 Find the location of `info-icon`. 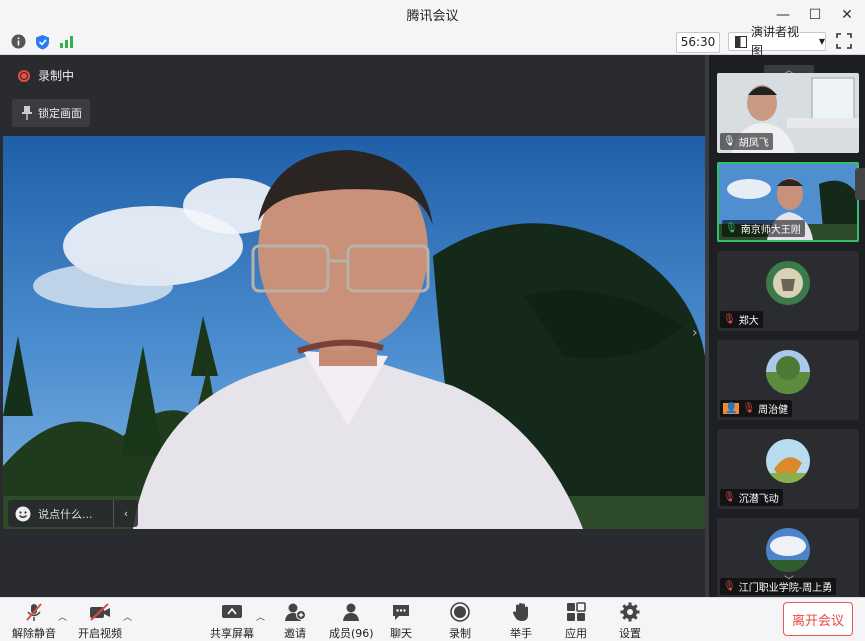

info-icon is located at coordinates (18, 41).